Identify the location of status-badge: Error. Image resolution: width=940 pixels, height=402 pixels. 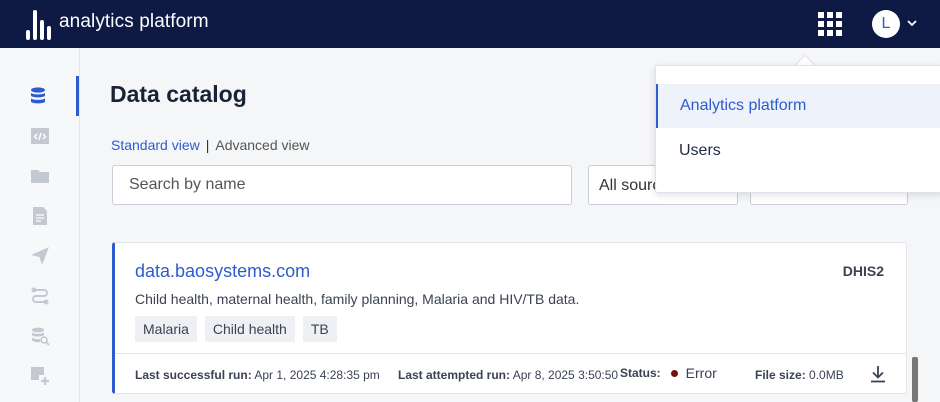
(701, 373).